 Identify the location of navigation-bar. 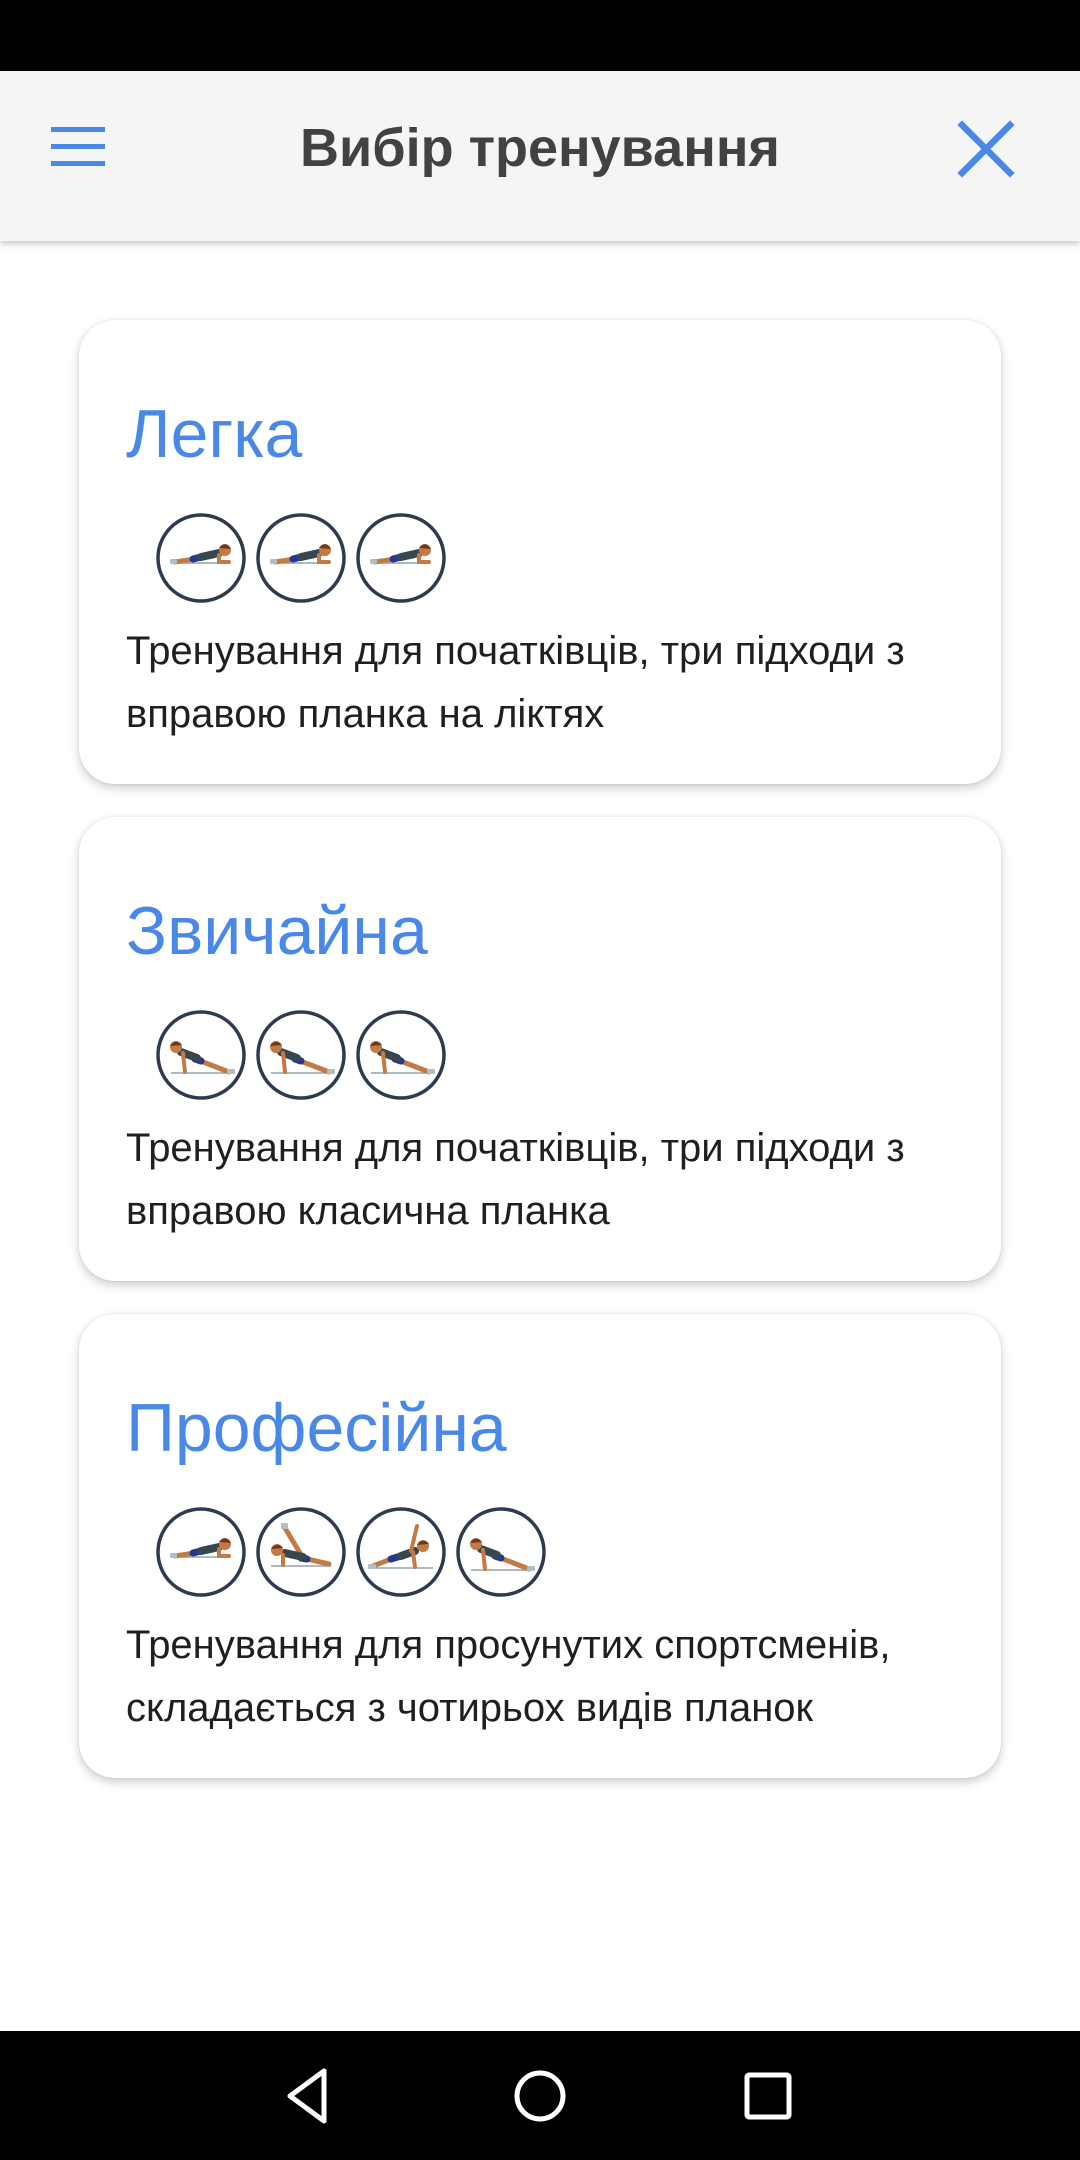
(540, 2095).